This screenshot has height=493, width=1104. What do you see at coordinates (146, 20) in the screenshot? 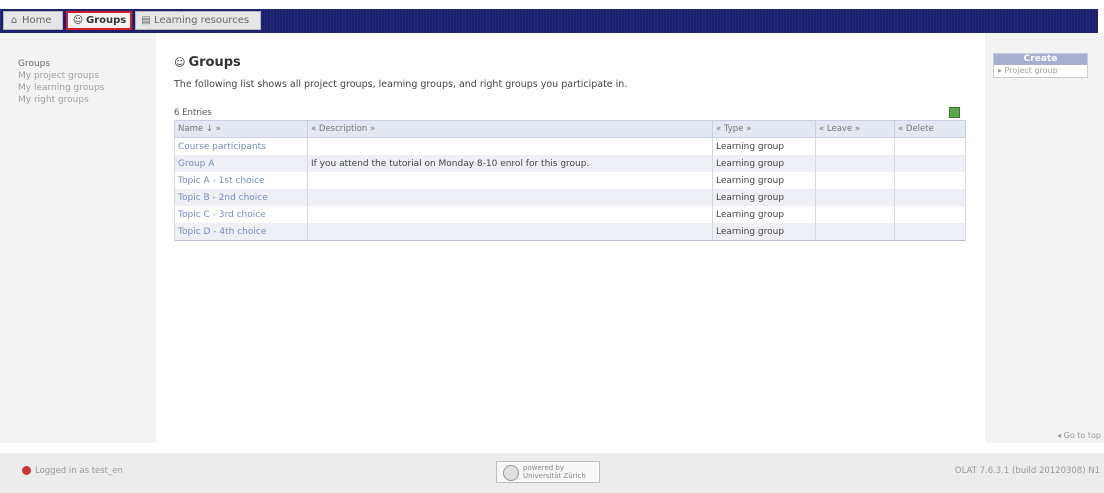
I see `learning-resources-icon: ▤` at bounding box center [146, 20].